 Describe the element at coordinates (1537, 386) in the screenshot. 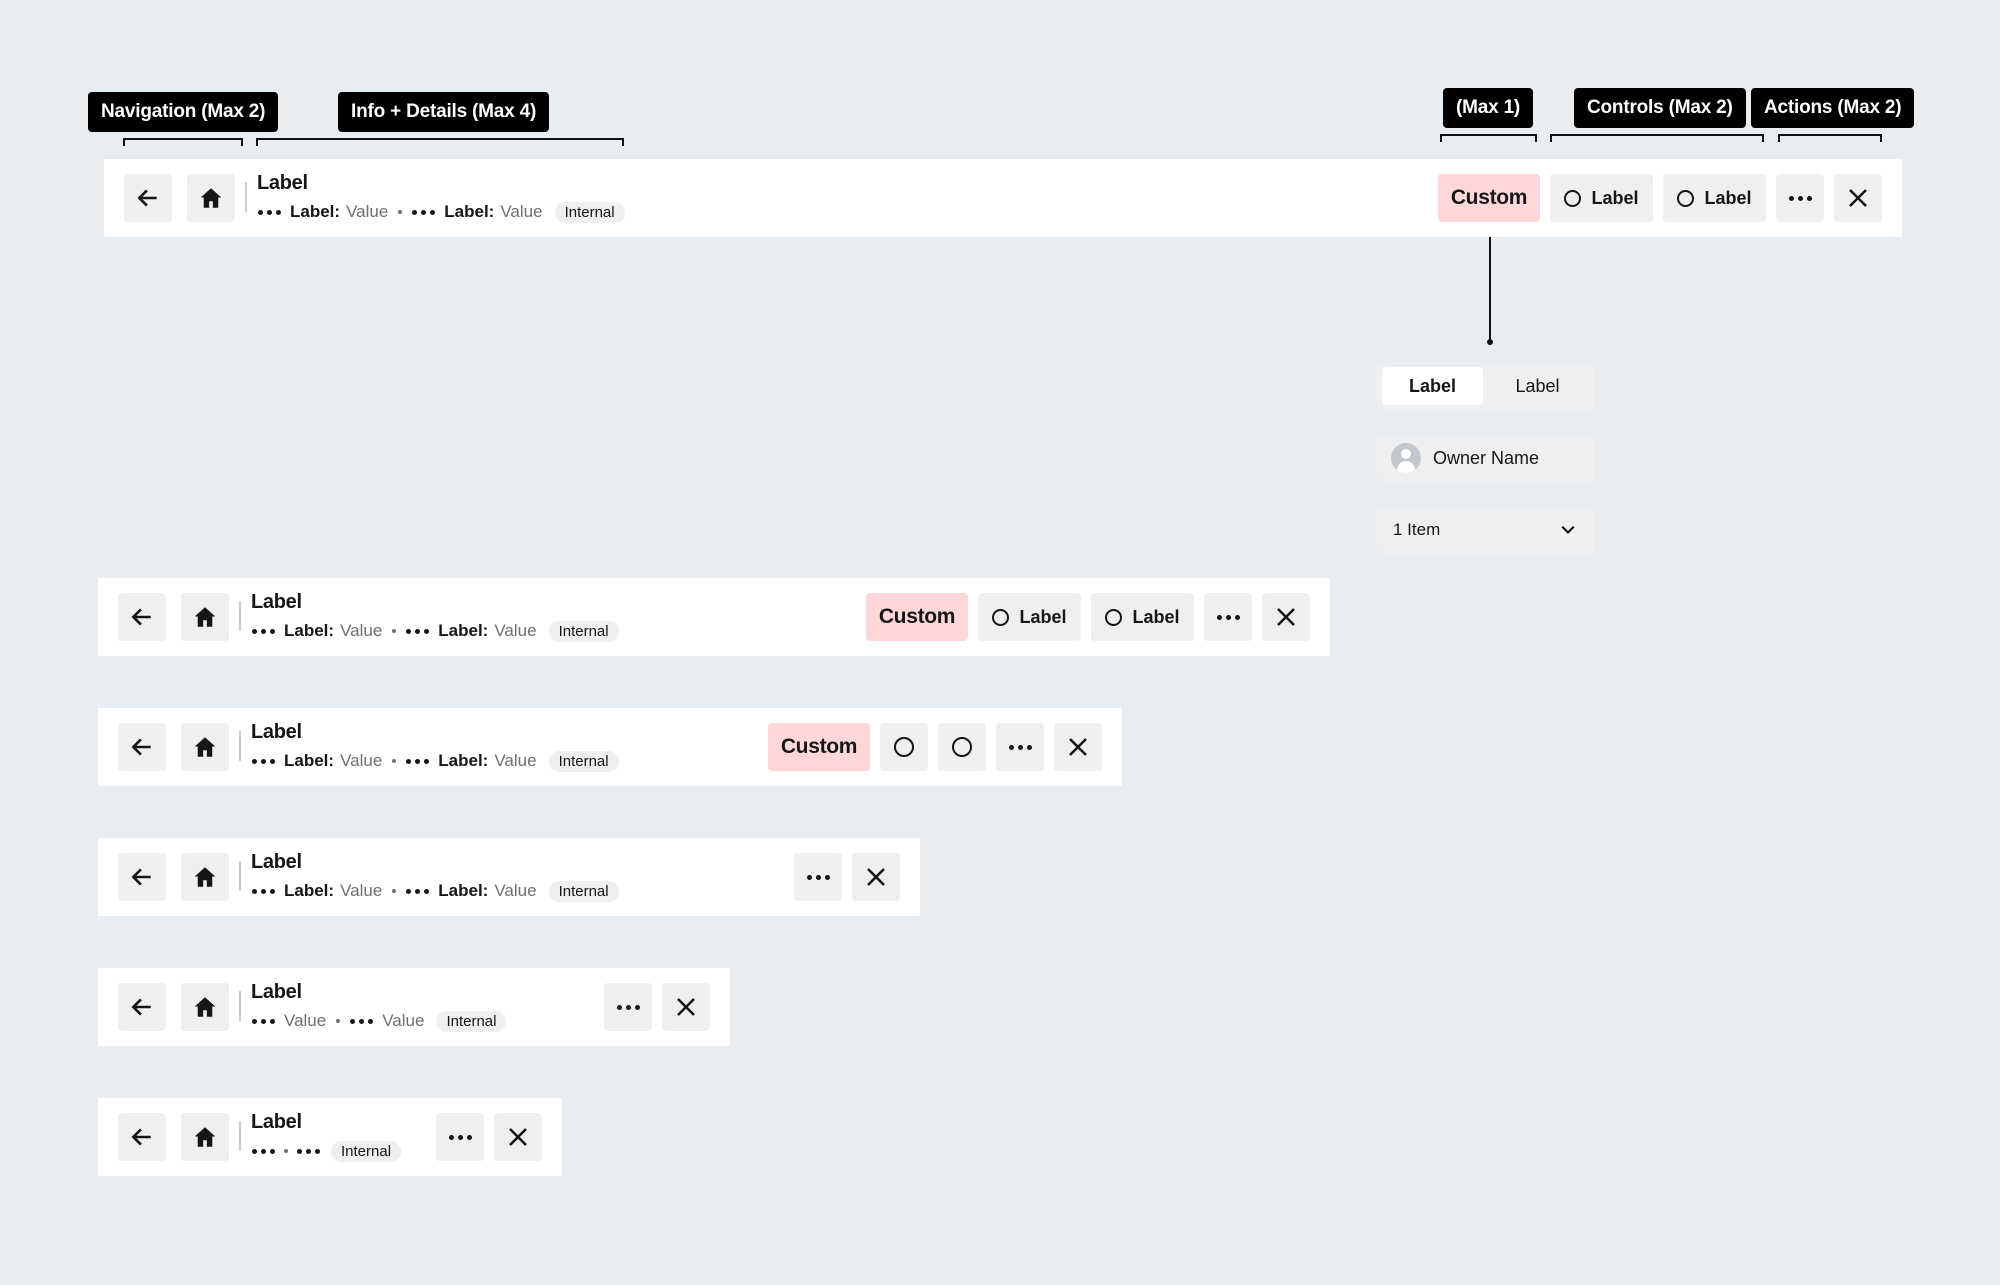

I see `segment-option: Label` at that location.